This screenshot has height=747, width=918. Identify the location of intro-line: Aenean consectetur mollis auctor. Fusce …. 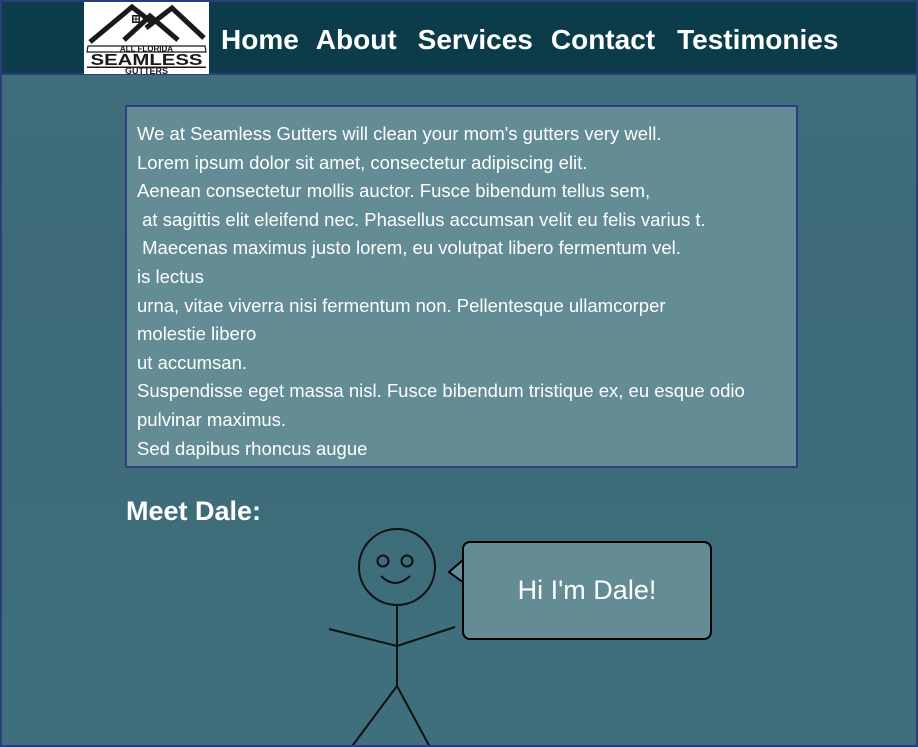
(394, 191).